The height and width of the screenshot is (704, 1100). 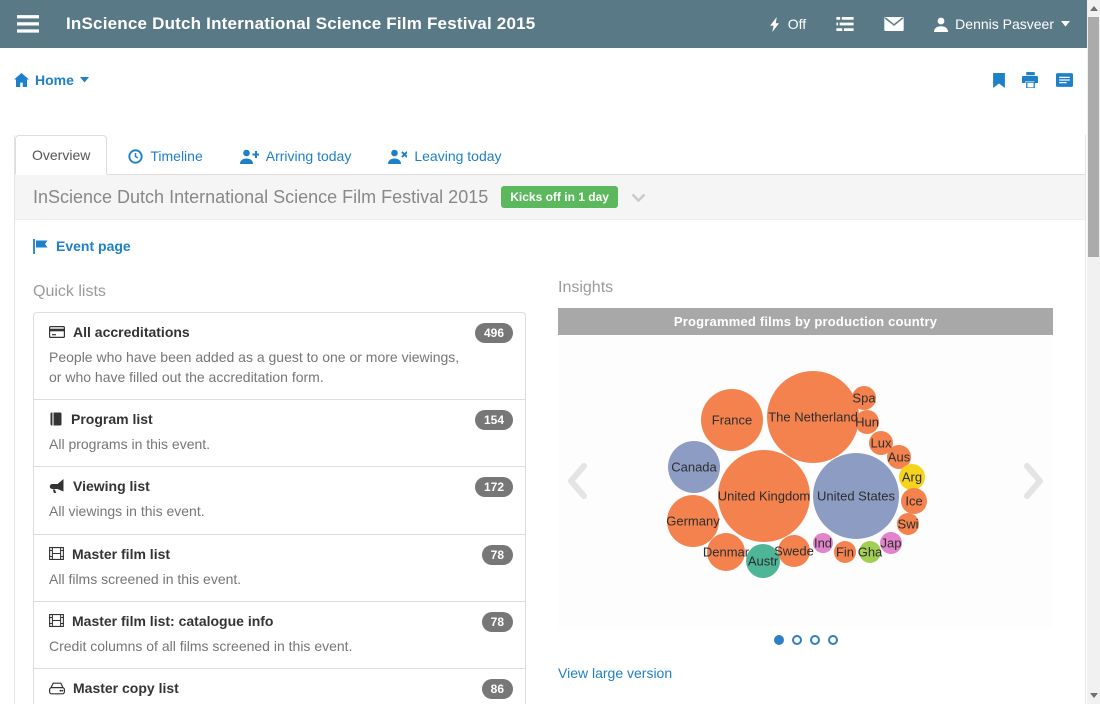 What do you see at coordinates (559, 197) in the screenshot?
I see `event-status-badge: Kicks off in 1 day` at bounding box center [559, 197].